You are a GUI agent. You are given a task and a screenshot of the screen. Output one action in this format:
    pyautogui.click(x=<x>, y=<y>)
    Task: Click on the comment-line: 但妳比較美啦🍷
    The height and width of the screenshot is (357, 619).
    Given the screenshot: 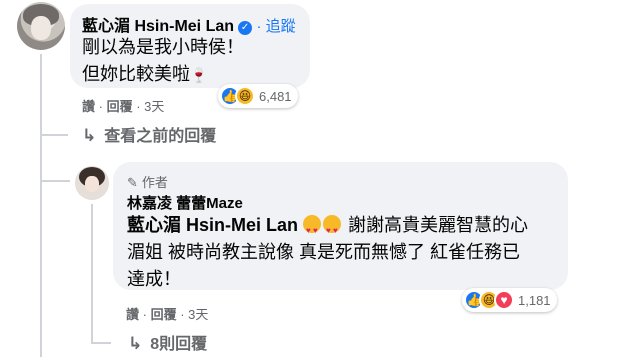 What is the action you would take?
    pyautogui.click(x=163, y=75)
    